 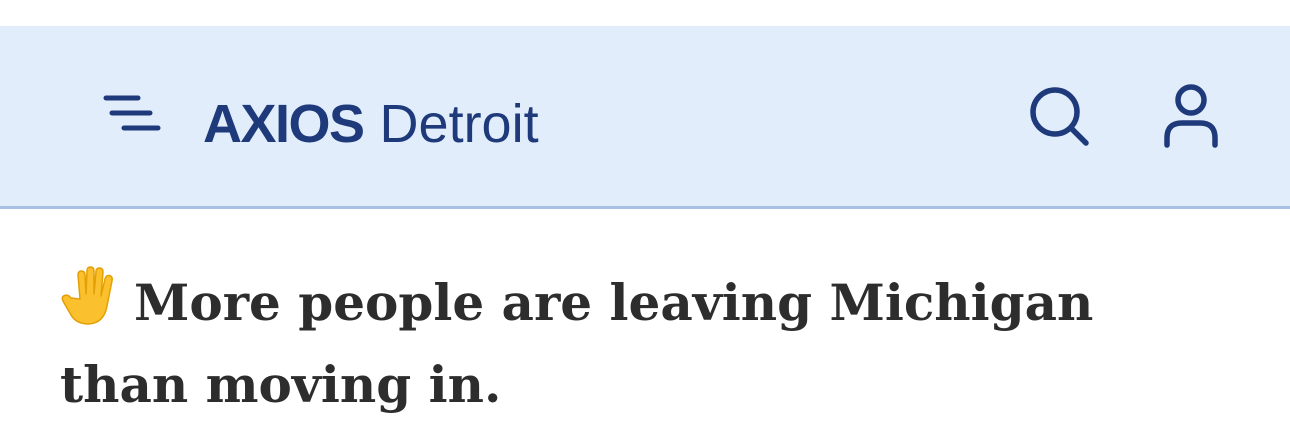 I want to click on axios-detroit-logo: AXIOS Detroit, so click(x=371, y=124).